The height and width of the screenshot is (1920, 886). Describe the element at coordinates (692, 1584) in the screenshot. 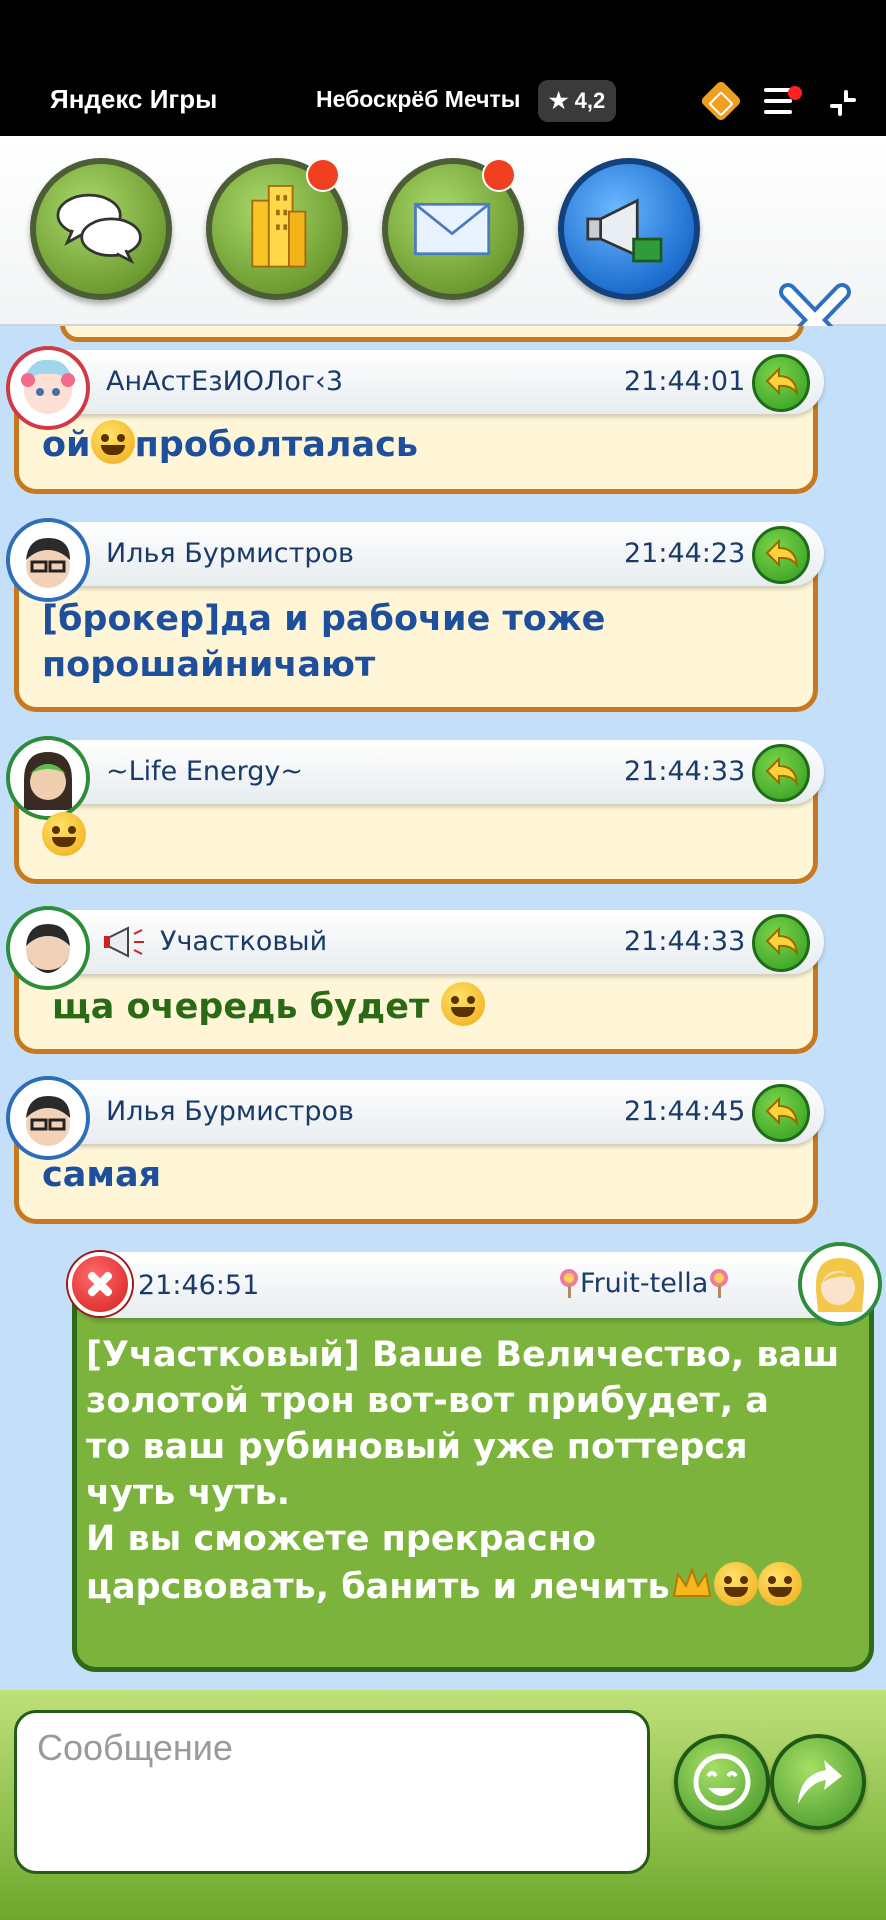

I see `crown-emoji` at that location.